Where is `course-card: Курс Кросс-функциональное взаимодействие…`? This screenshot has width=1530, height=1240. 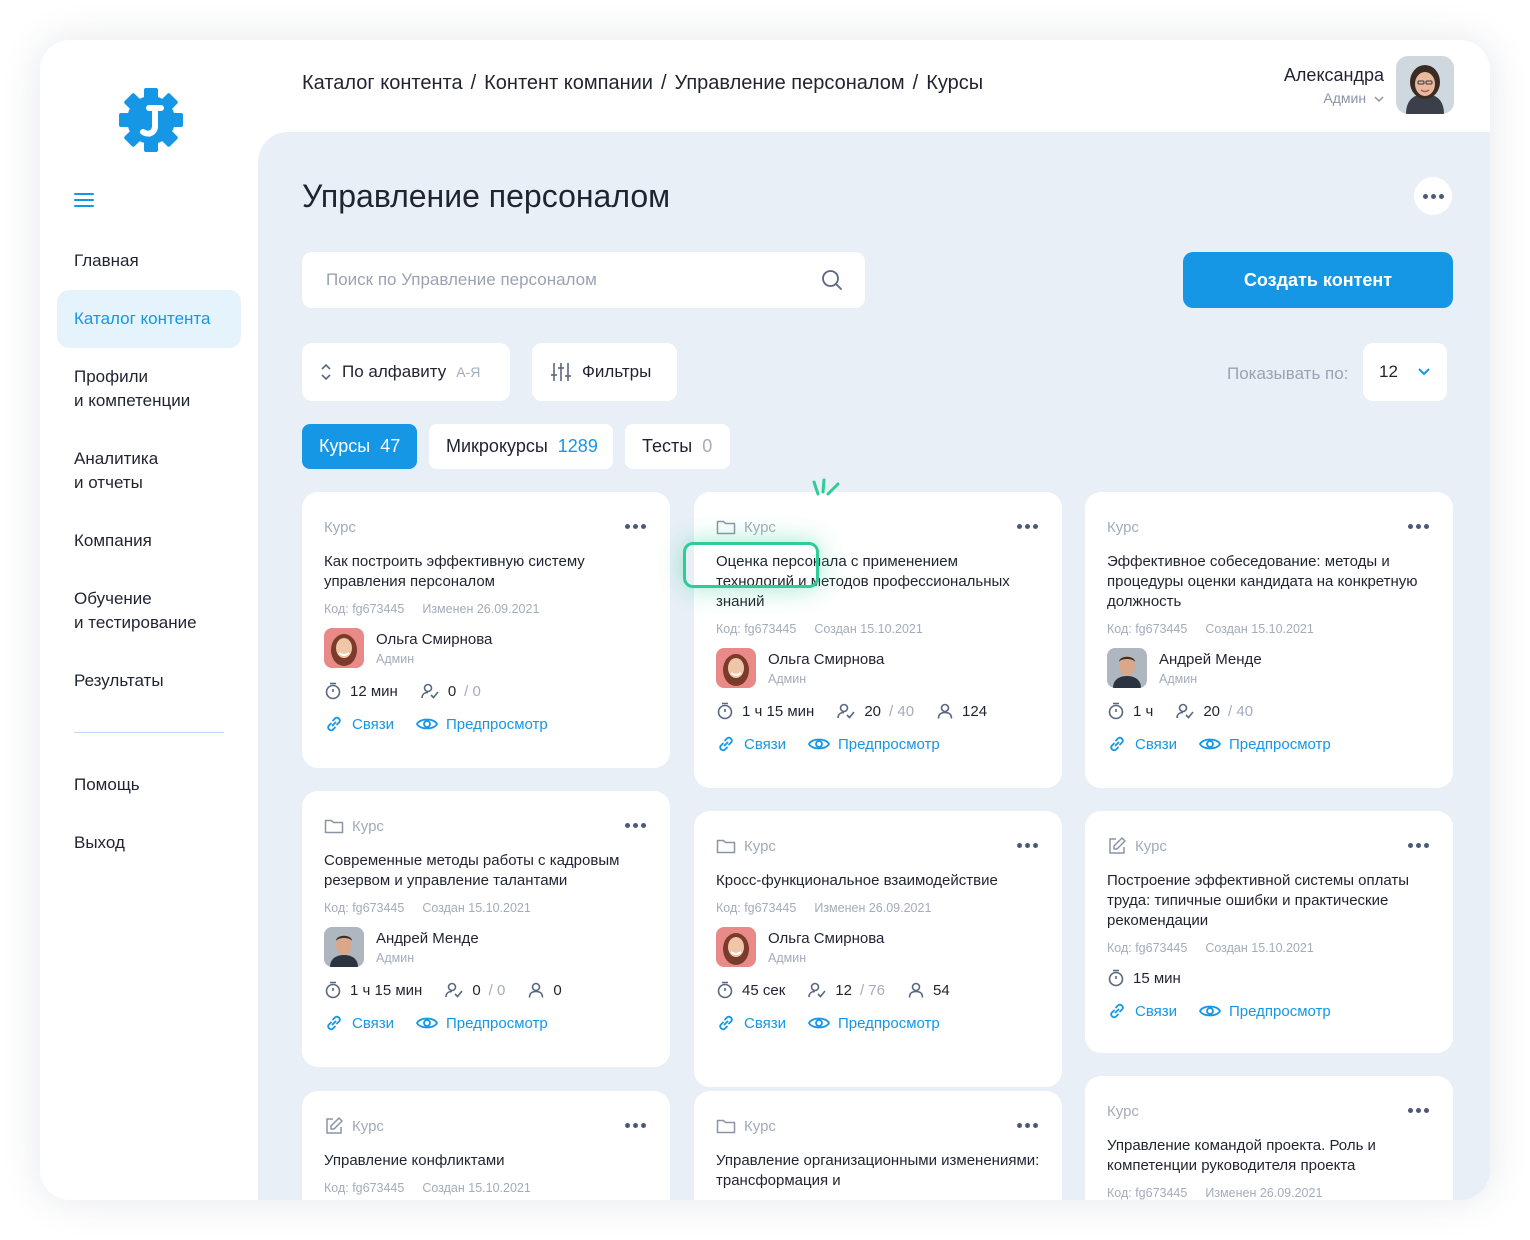 course-card: Курс Кросс-функциональное взаимодействие… is located at coordinates (878, 949).